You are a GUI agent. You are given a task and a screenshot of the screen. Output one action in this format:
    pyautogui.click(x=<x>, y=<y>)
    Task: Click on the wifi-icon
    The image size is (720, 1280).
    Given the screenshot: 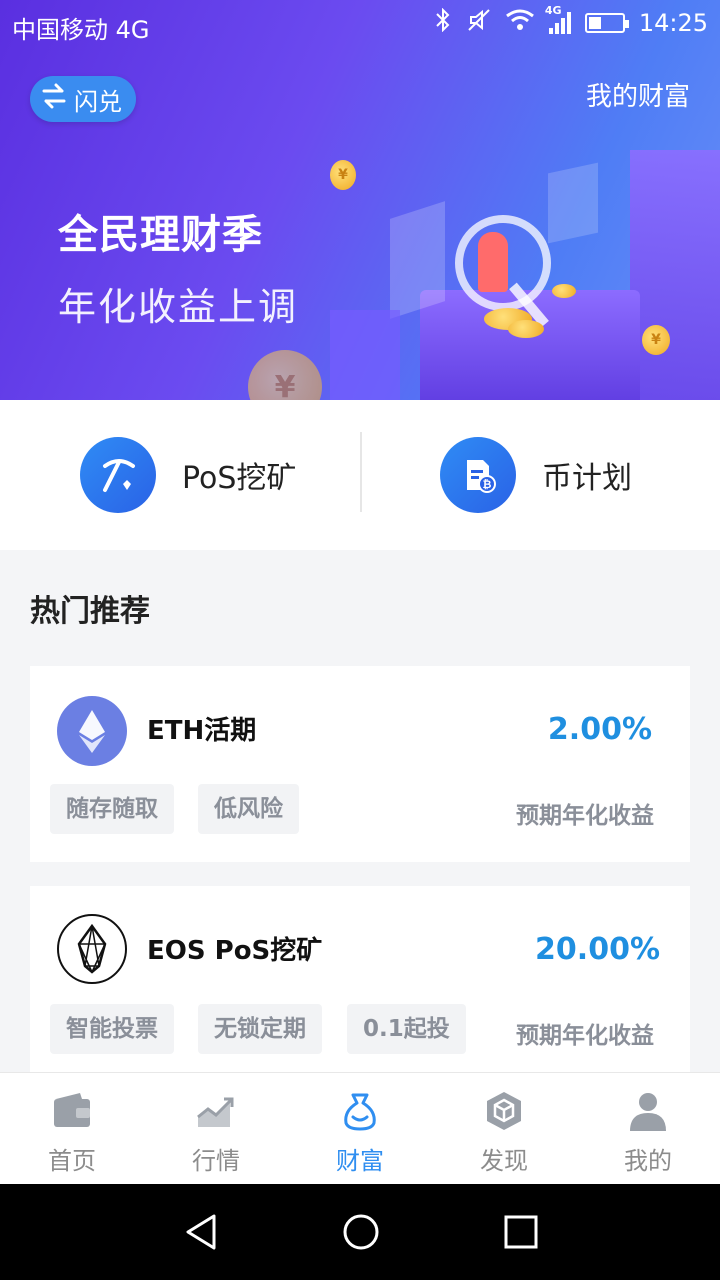 What is the action you would take?
    pyautogui.click(x=520, y=23)
    